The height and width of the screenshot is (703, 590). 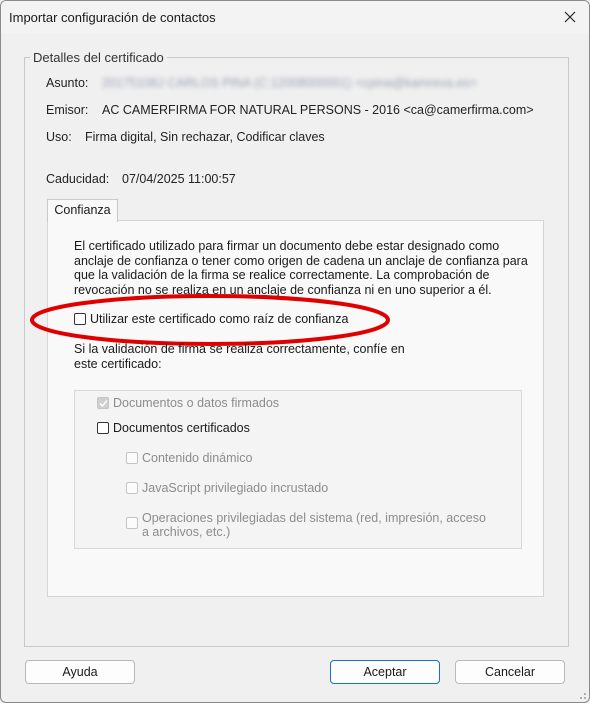 I want to click on checkmark-icon, so click(x=103, y=404).